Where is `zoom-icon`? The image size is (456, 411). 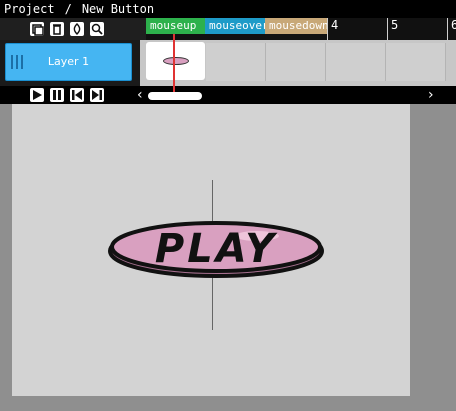 zoom-icon is located at coordinates (97, 29).